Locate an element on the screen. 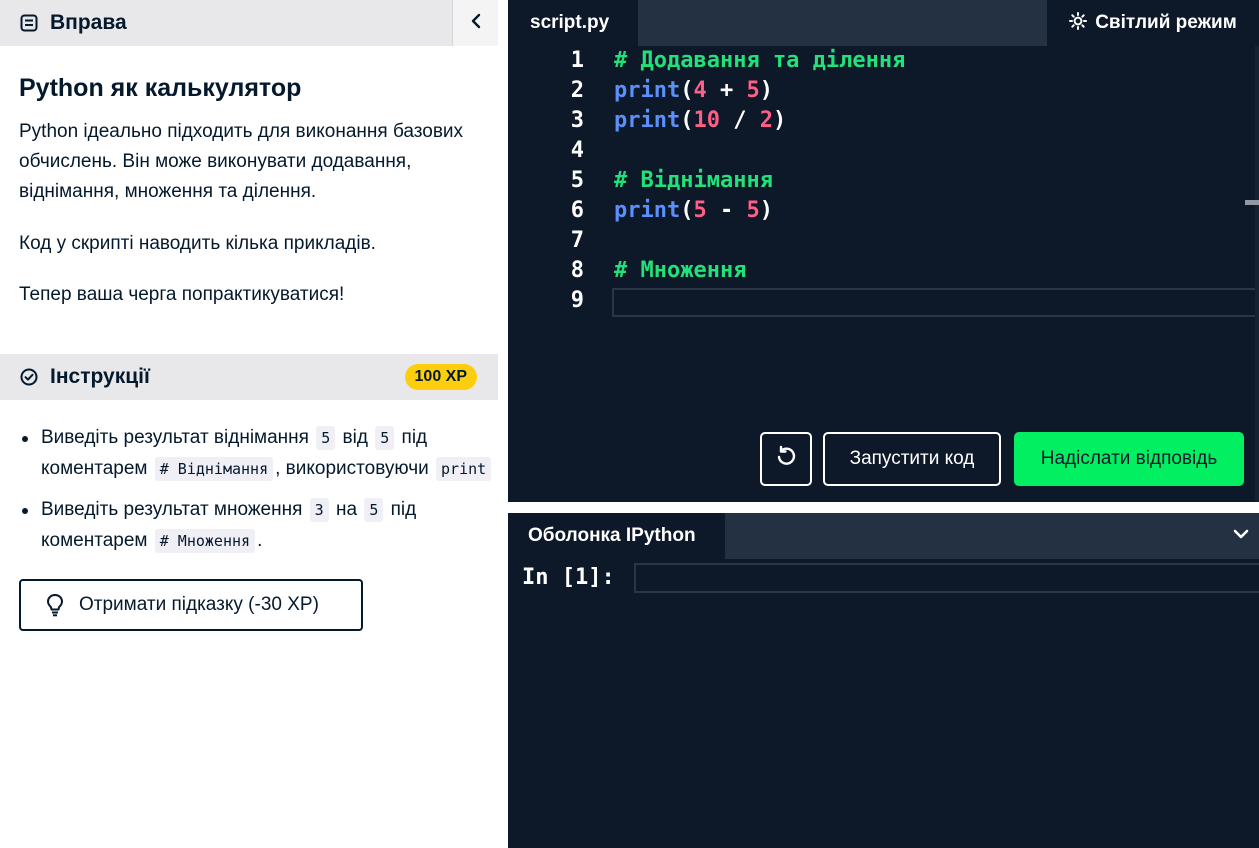 This screenshot has height=848, width=1259. collapse-shell-button is located at coordinates (1241, 536).